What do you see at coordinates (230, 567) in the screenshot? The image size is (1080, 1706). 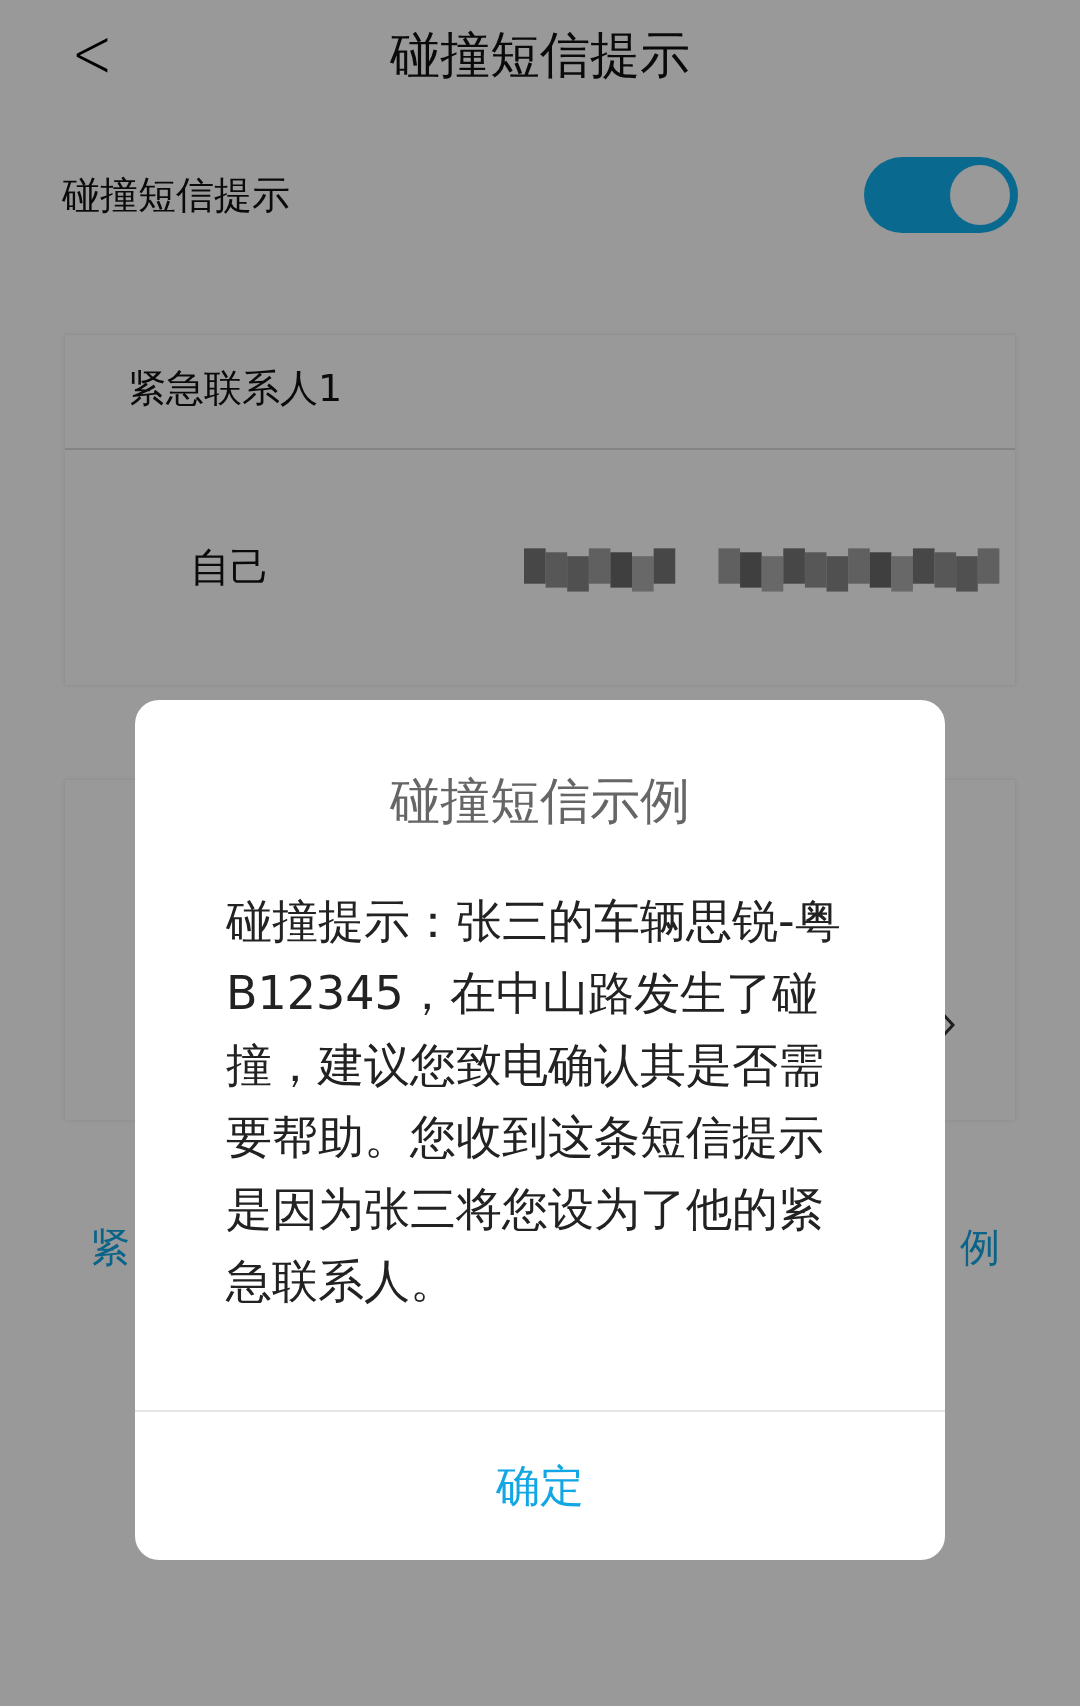 I see `contact-name: 自己` at bounding box center [230, 567].